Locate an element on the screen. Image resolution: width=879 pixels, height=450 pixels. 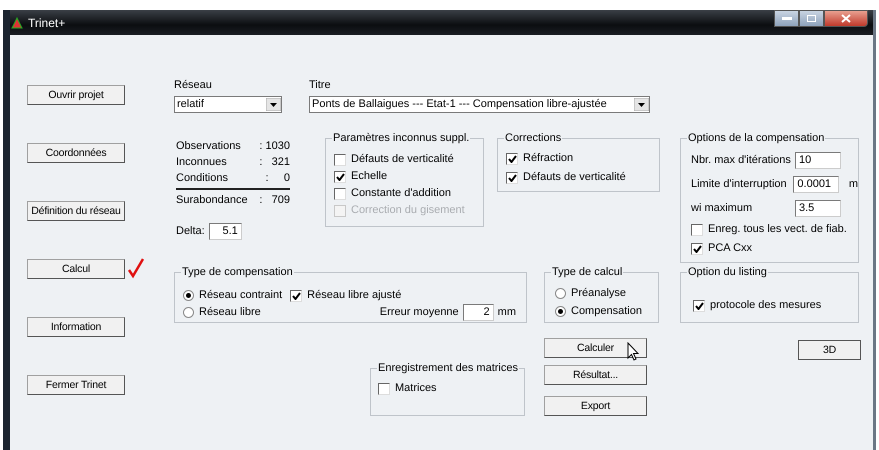
minimize-button is located at coordinates (786, 18).